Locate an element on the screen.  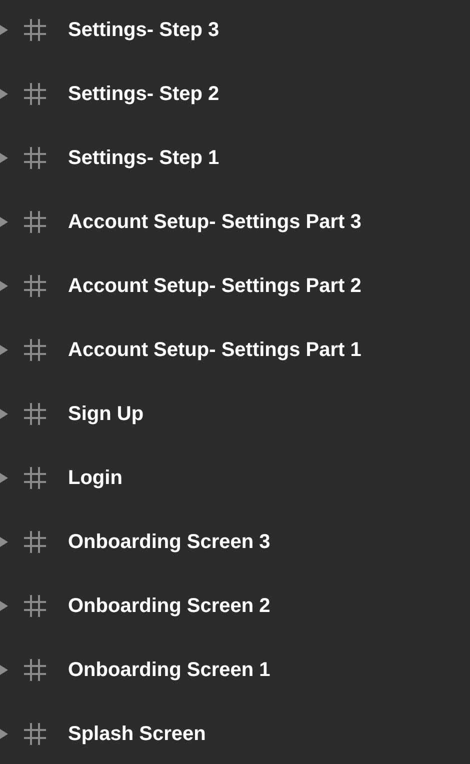
layer-name: Settings- Step 2 is located at coordinates (144, 94).